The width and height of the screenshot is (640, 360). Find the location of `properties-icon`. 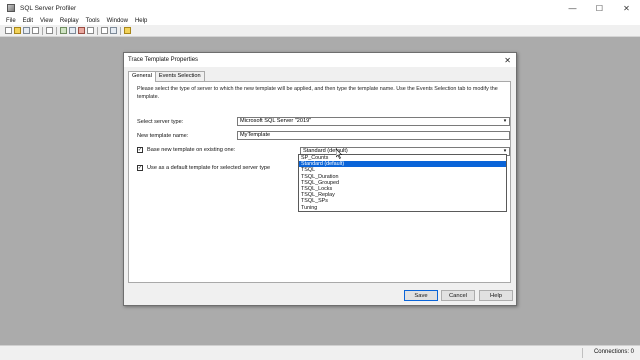

properties-icon is located at coordinates (35, 30).